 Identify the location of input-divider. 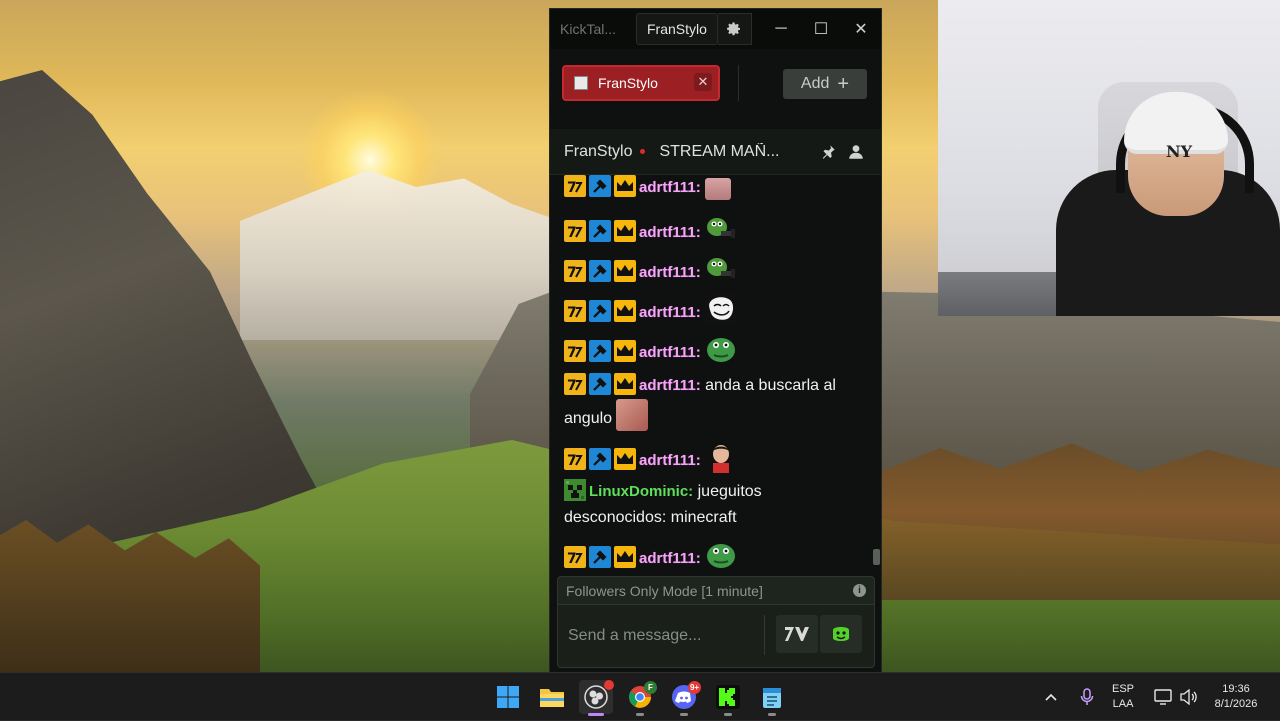
(764, 635).